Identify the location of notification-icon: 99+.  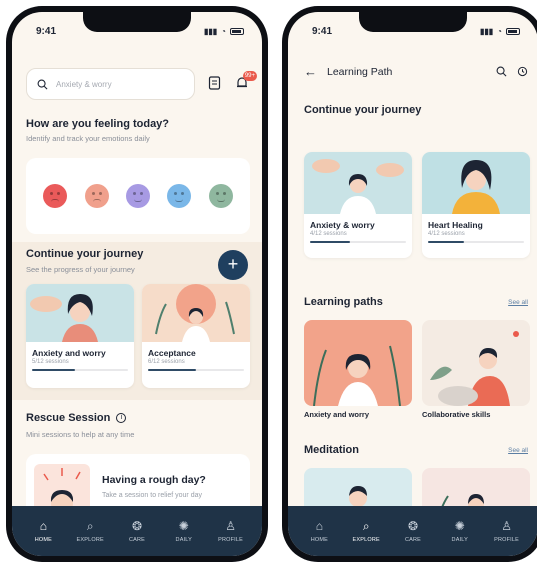
(246, 81).